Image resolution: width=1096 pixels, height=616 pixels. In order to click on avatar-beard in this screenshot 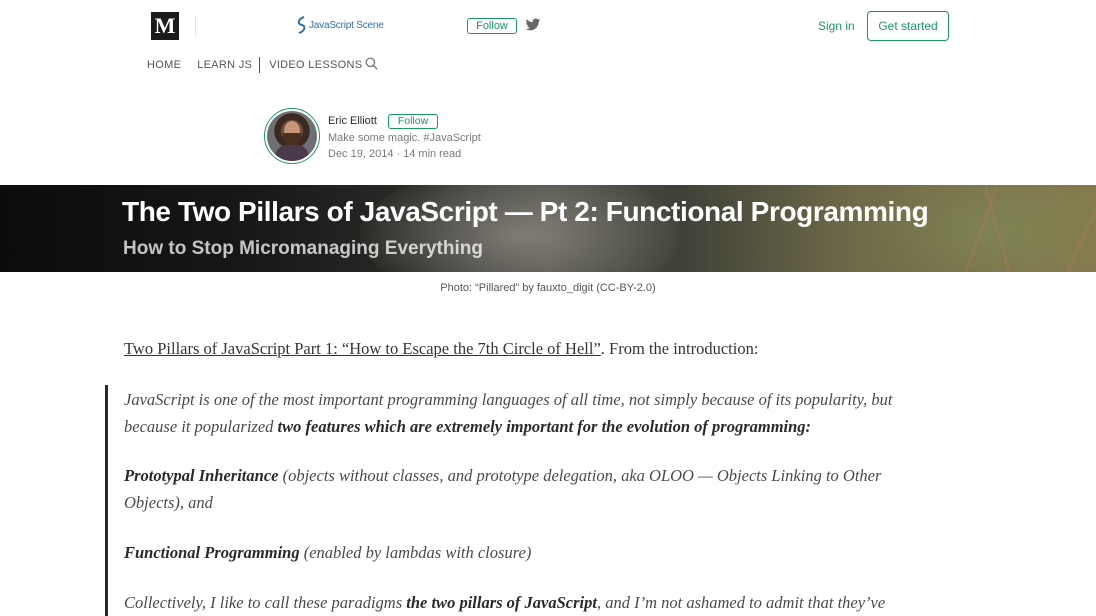, I will do `click(292, 139)`.